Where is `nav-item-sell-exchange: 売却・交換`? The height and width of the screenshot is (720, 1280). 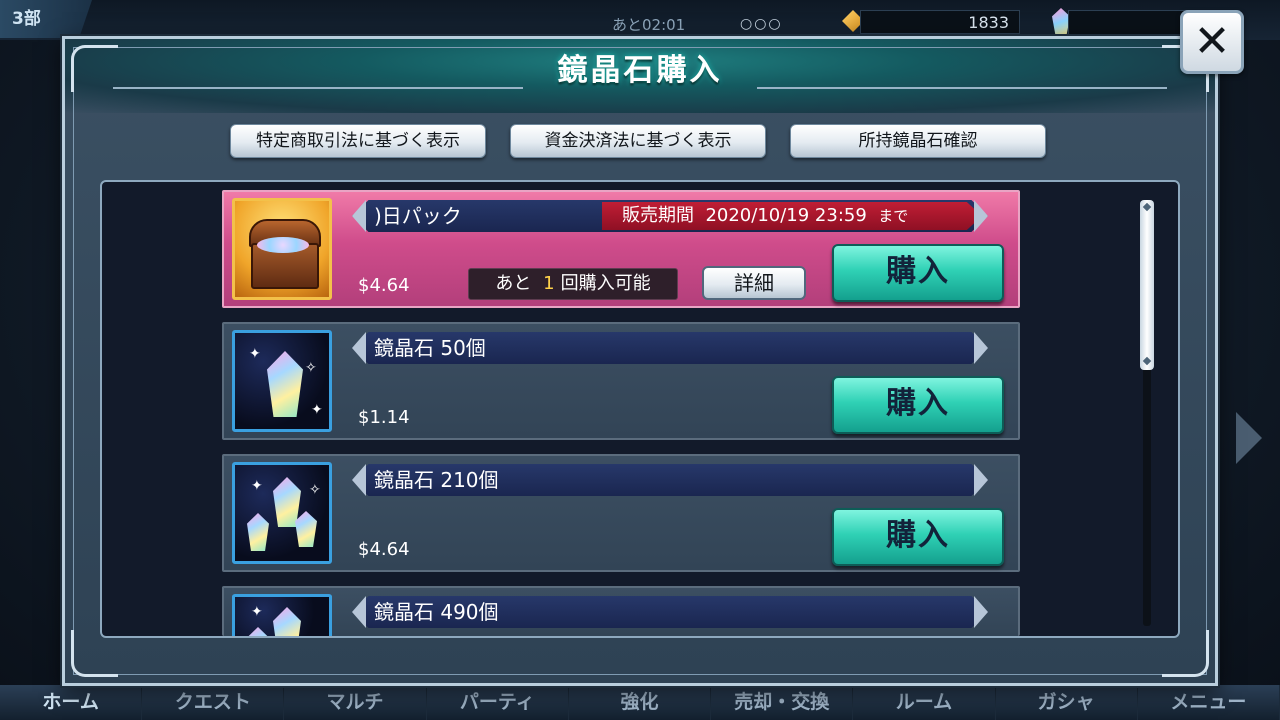 nav-item-sell-exchange: 売却・交換 is located at coordinates (782, 702).